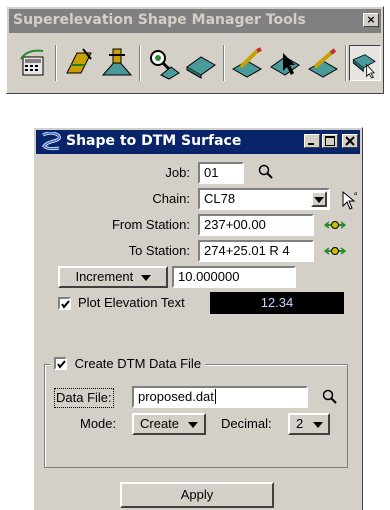  I want to click on text-cursor, so click(215, 396).